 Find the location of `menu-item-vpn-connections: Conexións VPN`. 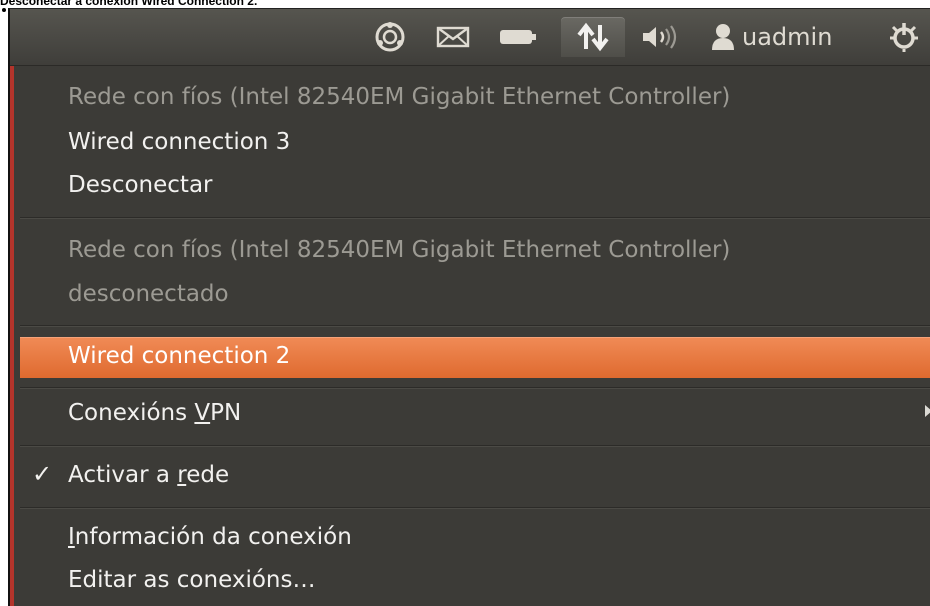

menu-item-vpn-connections: Conexións VPN is located at coordinates (154, 413).